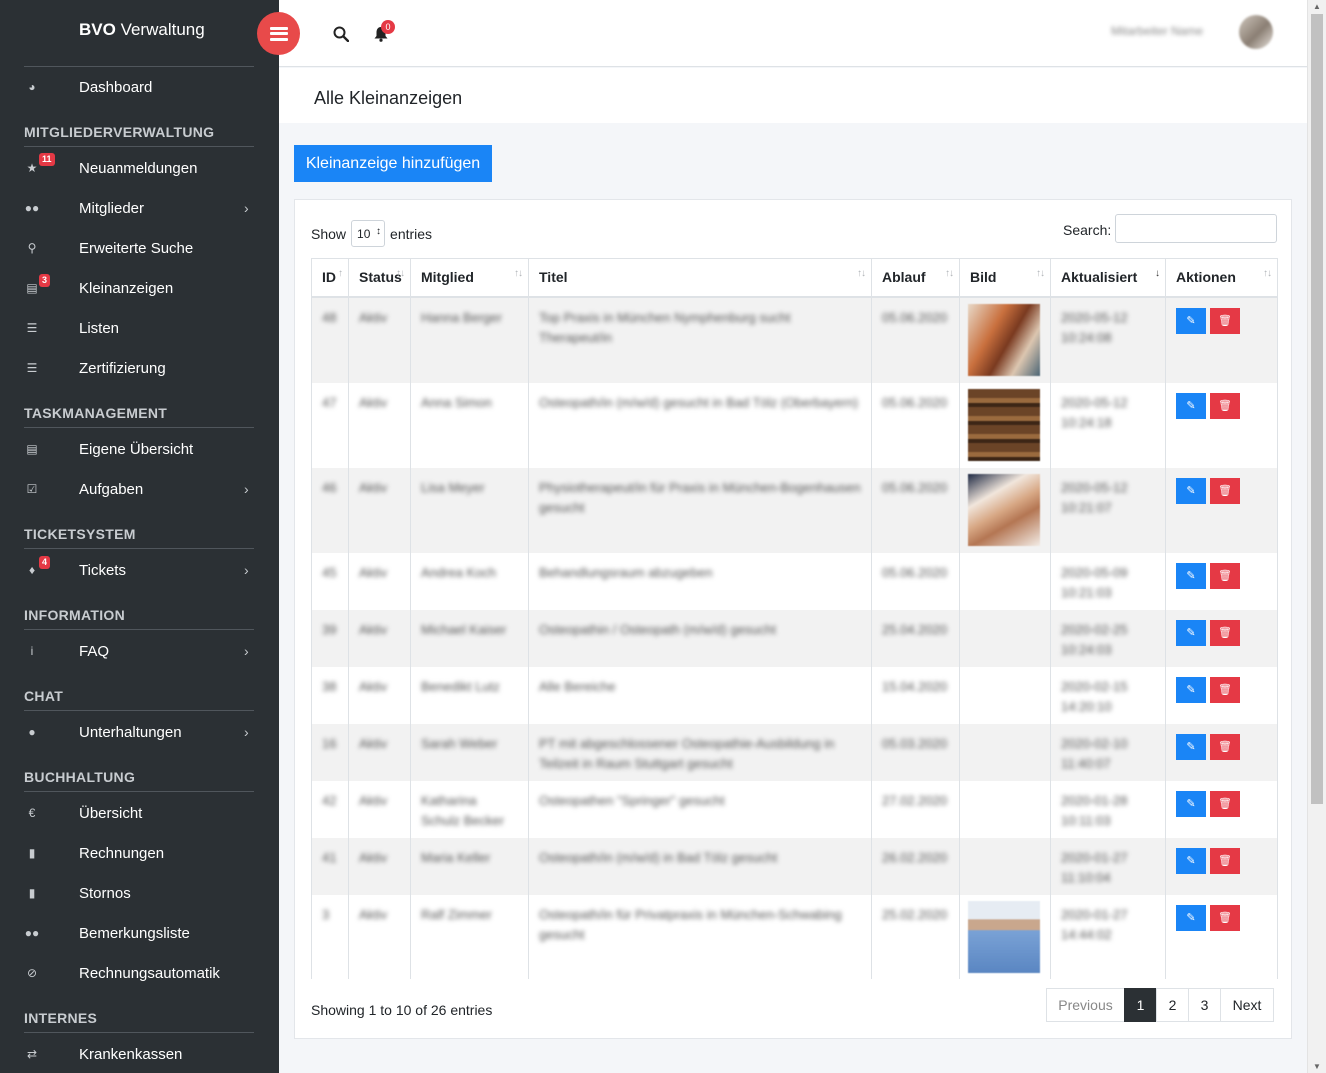 This screenshot has height=1073, width=1326. I want to click on cell-title: Behandlungsraum abzugeben, so click(700, 581).